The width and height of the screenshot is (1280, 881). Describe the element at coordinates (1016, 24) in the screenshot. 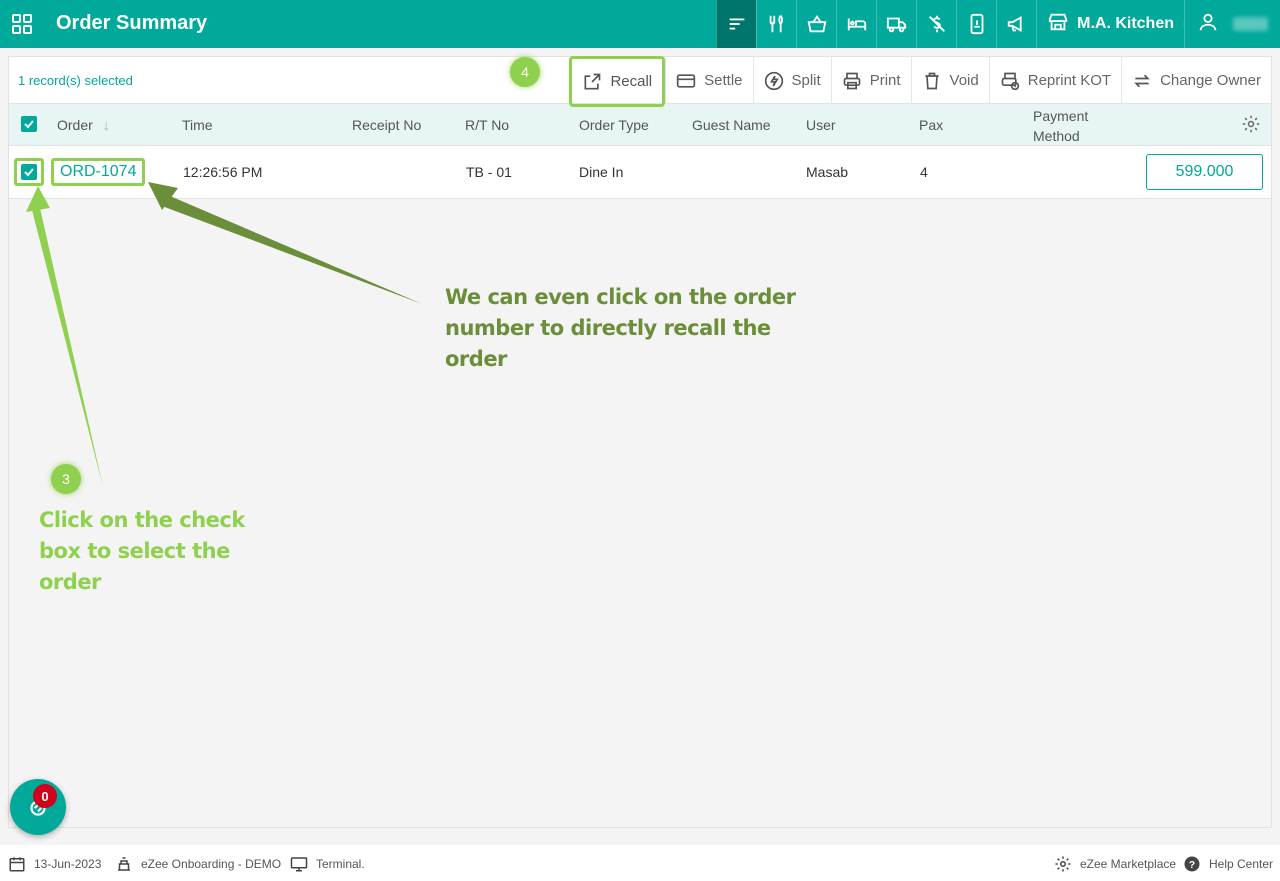

I see `announcement-icon` at that location.